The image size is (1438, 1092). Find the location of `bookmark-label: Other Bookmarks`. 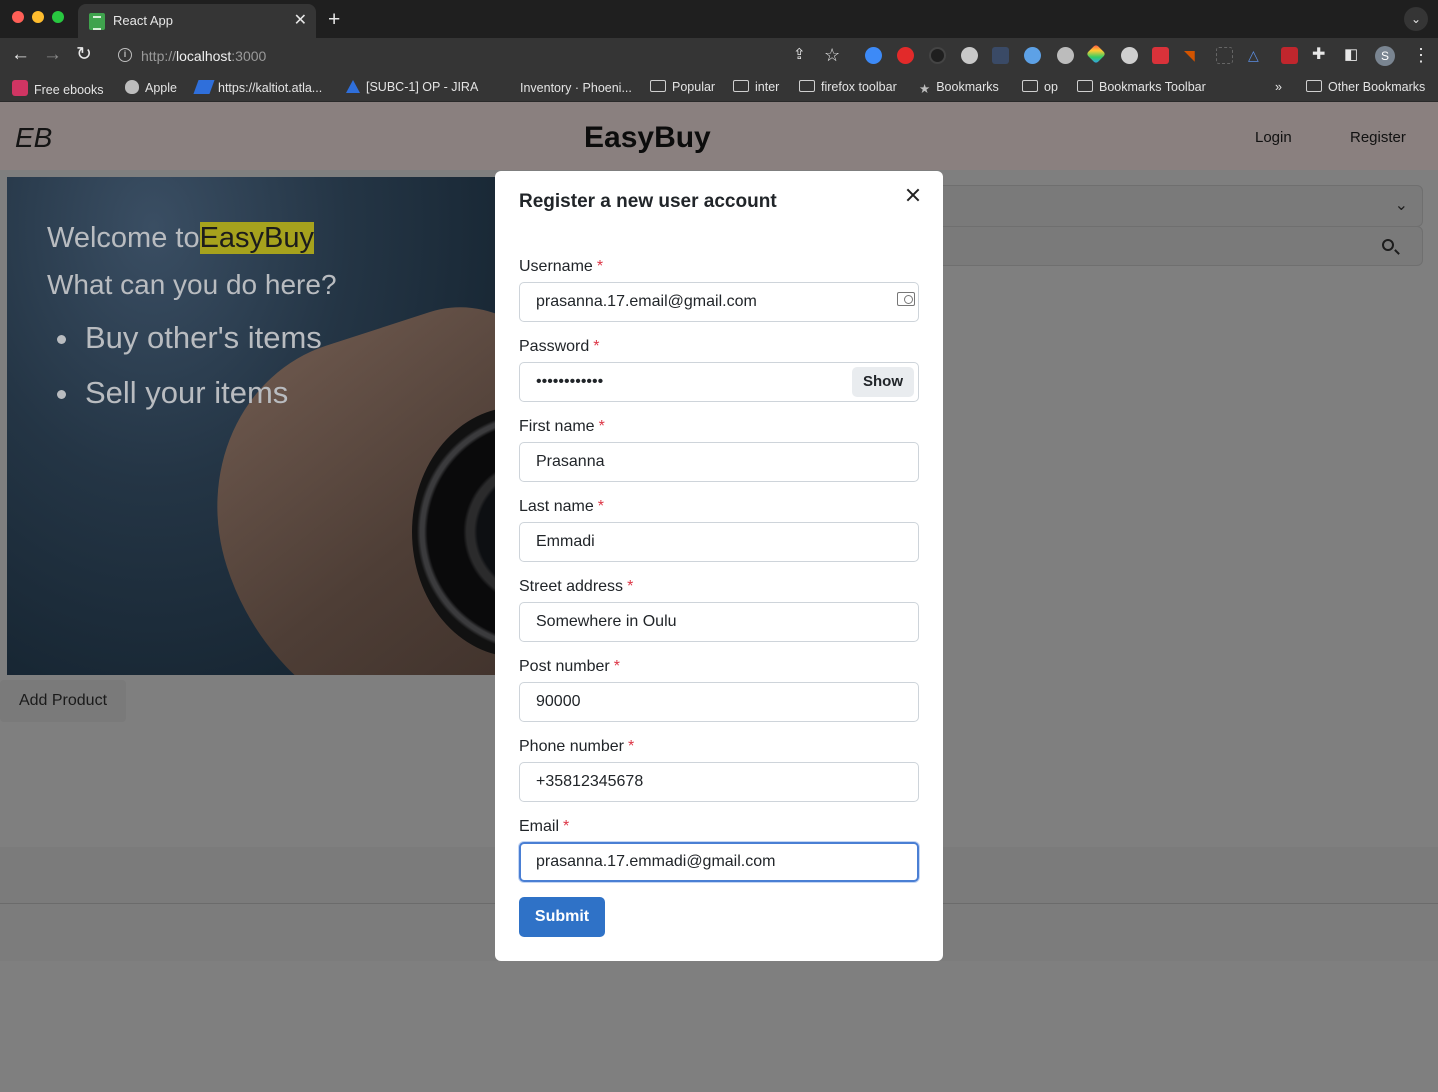

bookmark-label: Other Bookmarks is located at coordinates (1377, 87).